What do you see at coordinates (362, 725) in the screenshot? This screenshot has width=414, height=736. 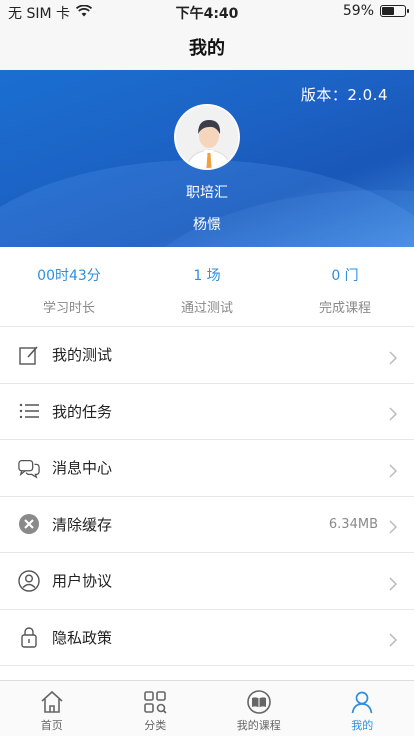 I see `tab-label: 我的` at bounding box center [362, 725].